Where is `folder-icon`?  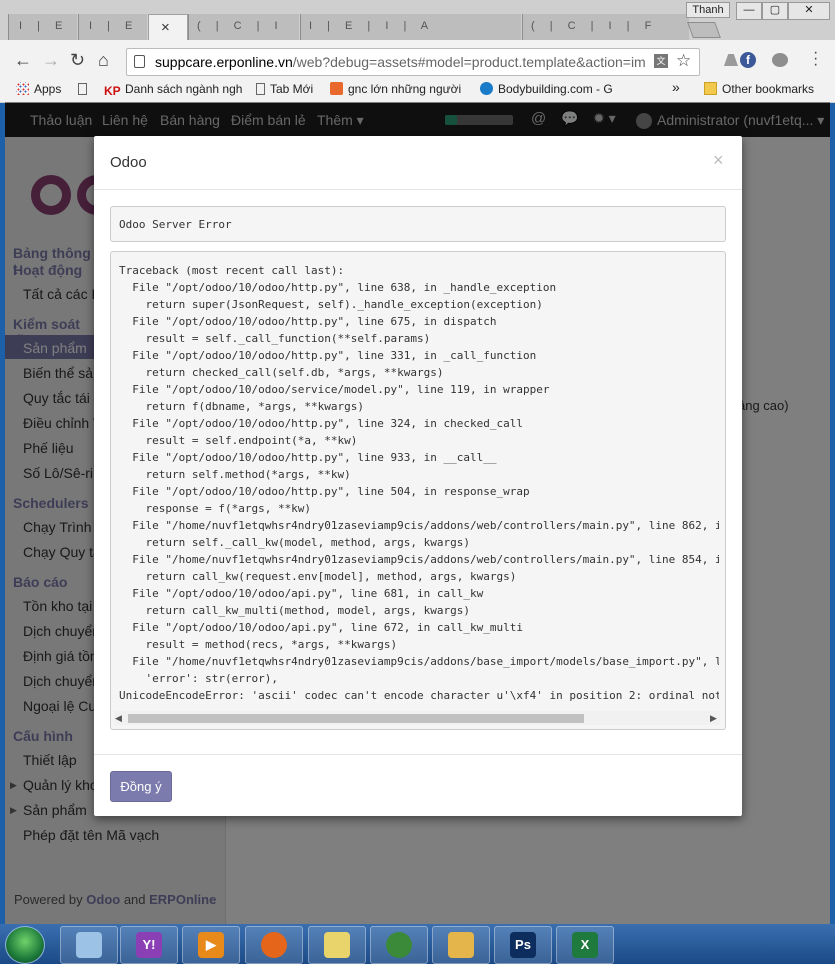
folder-icon is located at coordinates (710, 88).